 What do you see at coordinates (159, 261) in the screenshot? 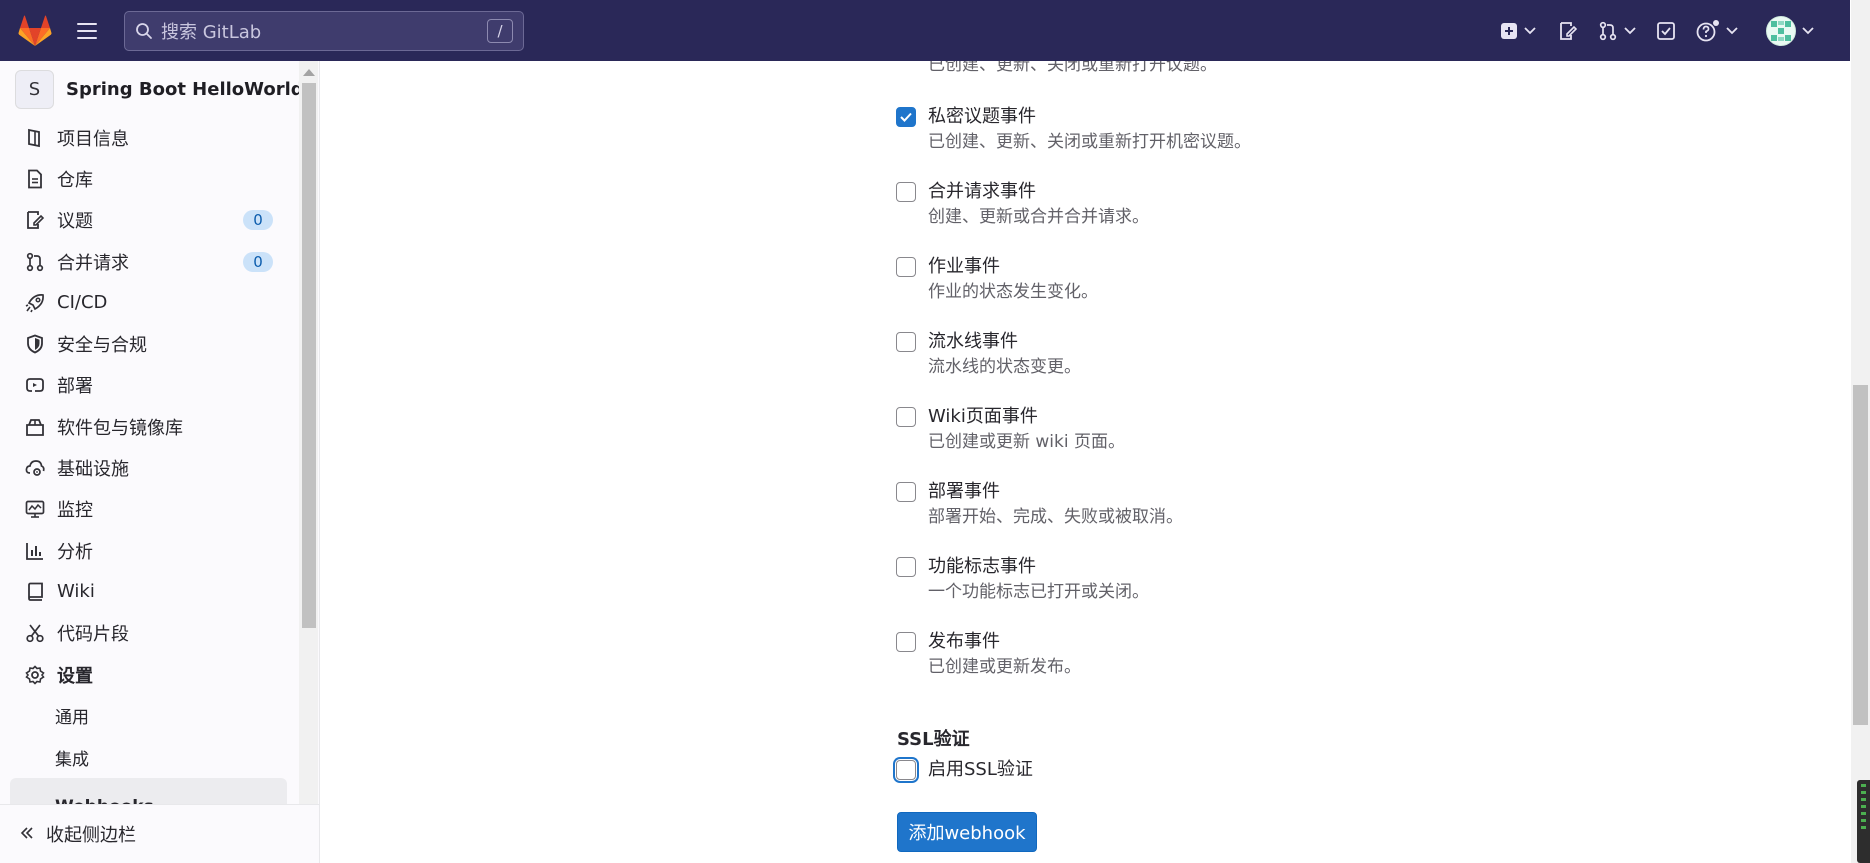
I see `sidebar-item-merge-requests: 合并请求 0` at bounding box center [159, 261].